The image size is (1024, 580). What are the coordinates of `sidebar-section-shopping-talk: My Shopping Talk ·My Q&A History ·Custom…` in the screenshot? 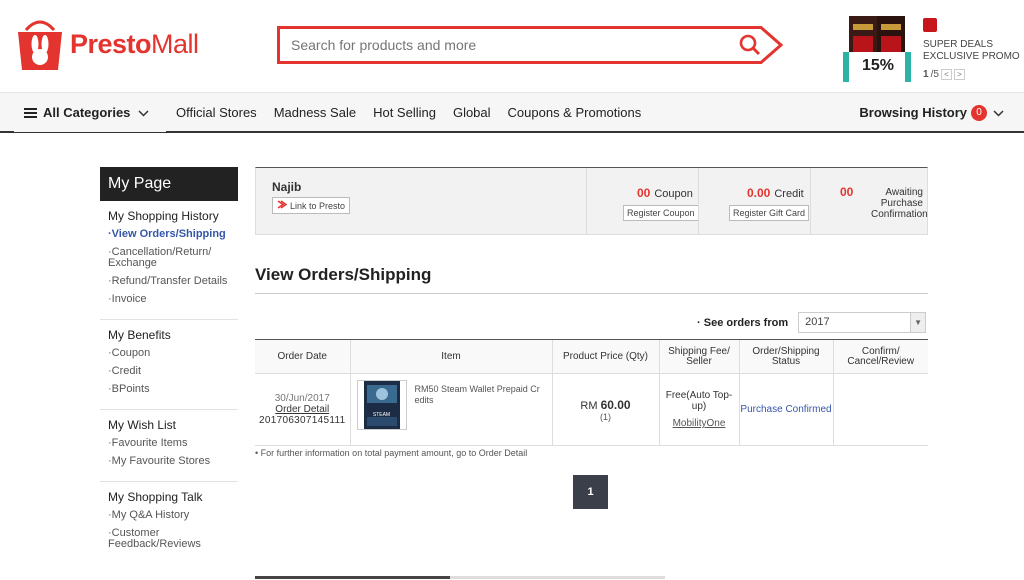 It's located at (169, 523).